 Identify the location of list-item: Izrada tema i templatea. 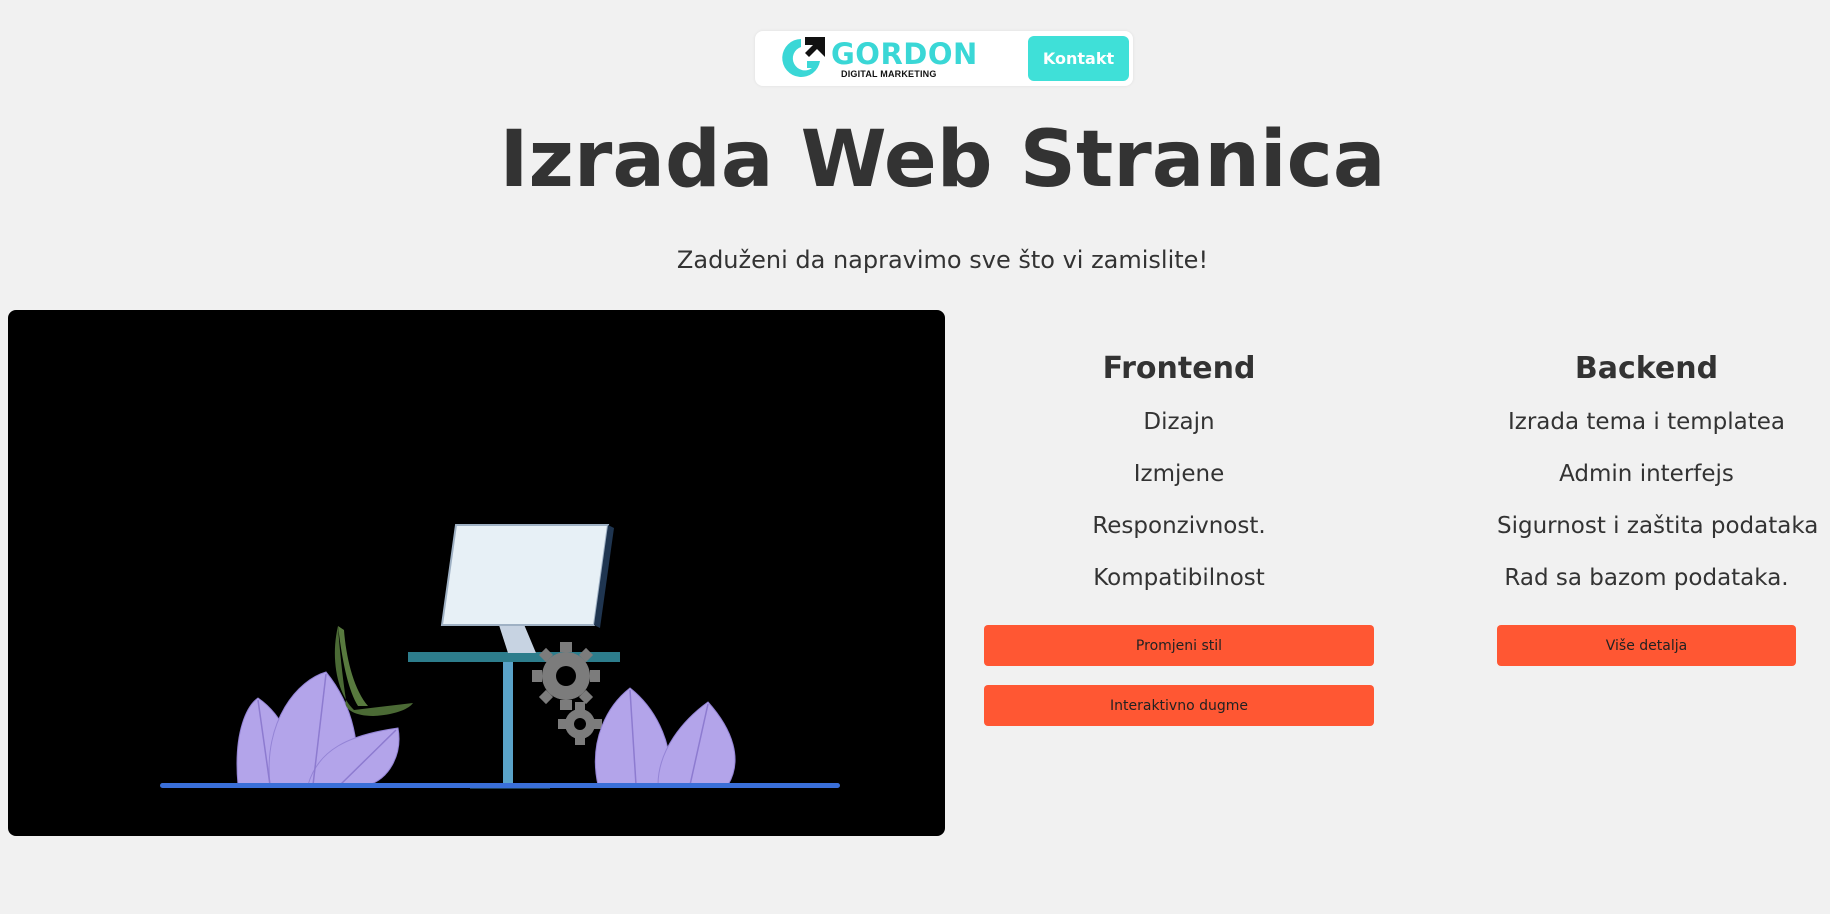
(1646, 422).